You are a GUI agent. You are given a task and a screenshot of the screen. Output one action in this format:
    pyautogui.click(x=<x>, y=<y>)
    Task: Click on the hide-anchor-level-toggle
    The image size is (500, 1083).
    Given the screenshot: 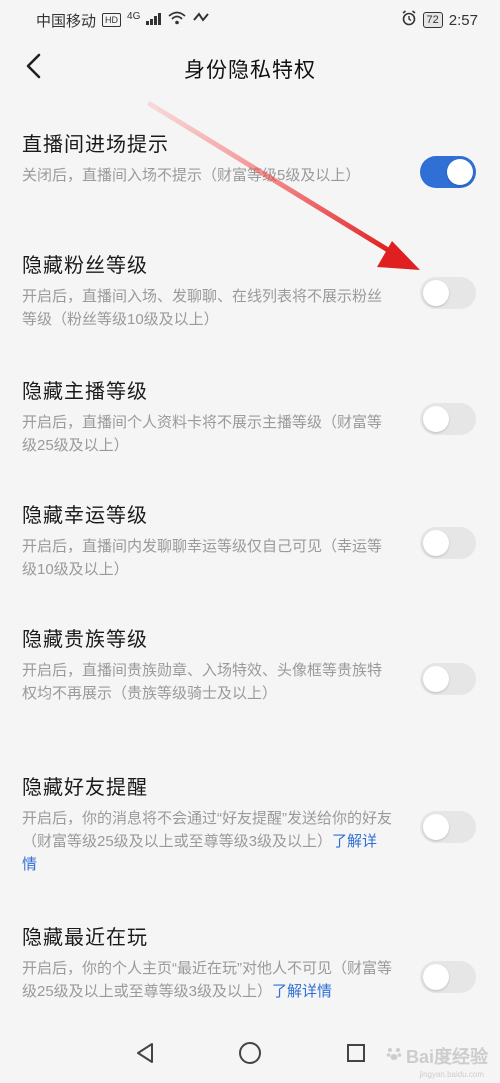 What is the action you would take?
    pyautogui.click(x=448, y=419)
    